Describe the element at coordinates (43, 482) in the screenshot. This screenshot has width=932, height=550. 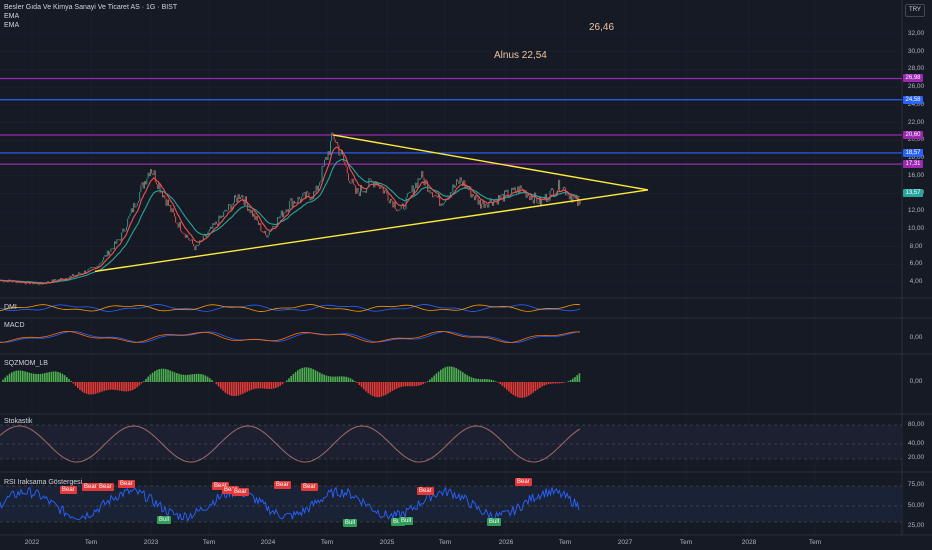
I see `rsi-pane-title: RSI Iraksama Göstergesi` at that location.